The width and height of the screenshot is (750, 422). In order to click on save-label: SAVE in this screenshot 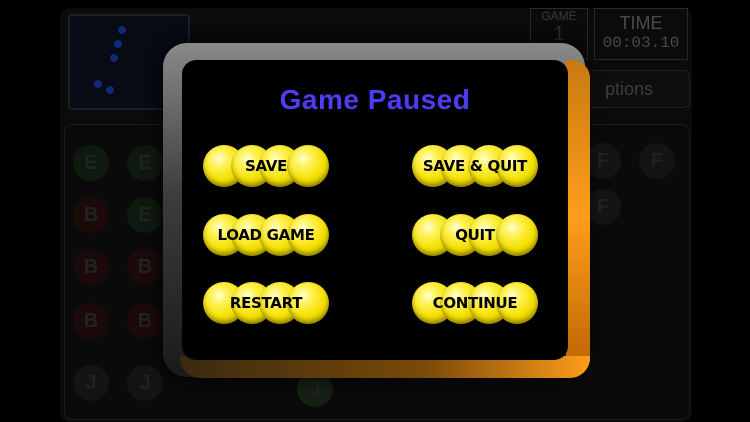, I will do `click(266, 166)`.